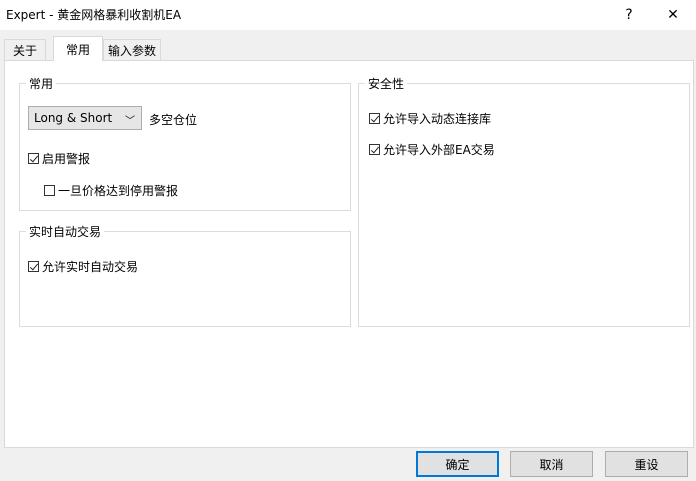 This screenshot has width=696, height=481. Describe the element at coordinates (25, 49) in the screenshot. I see `tab-about: 关于` at that location.